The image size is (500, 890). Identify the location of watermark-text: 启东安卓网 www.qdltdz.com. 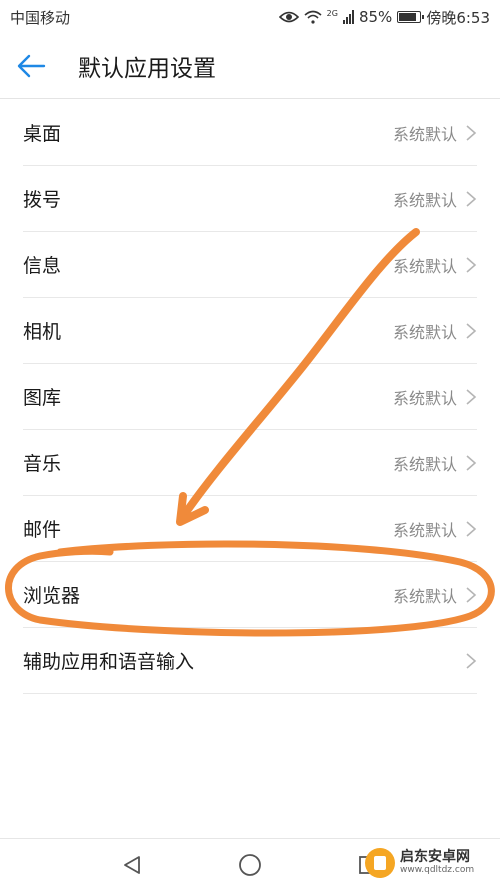
(437, 862).